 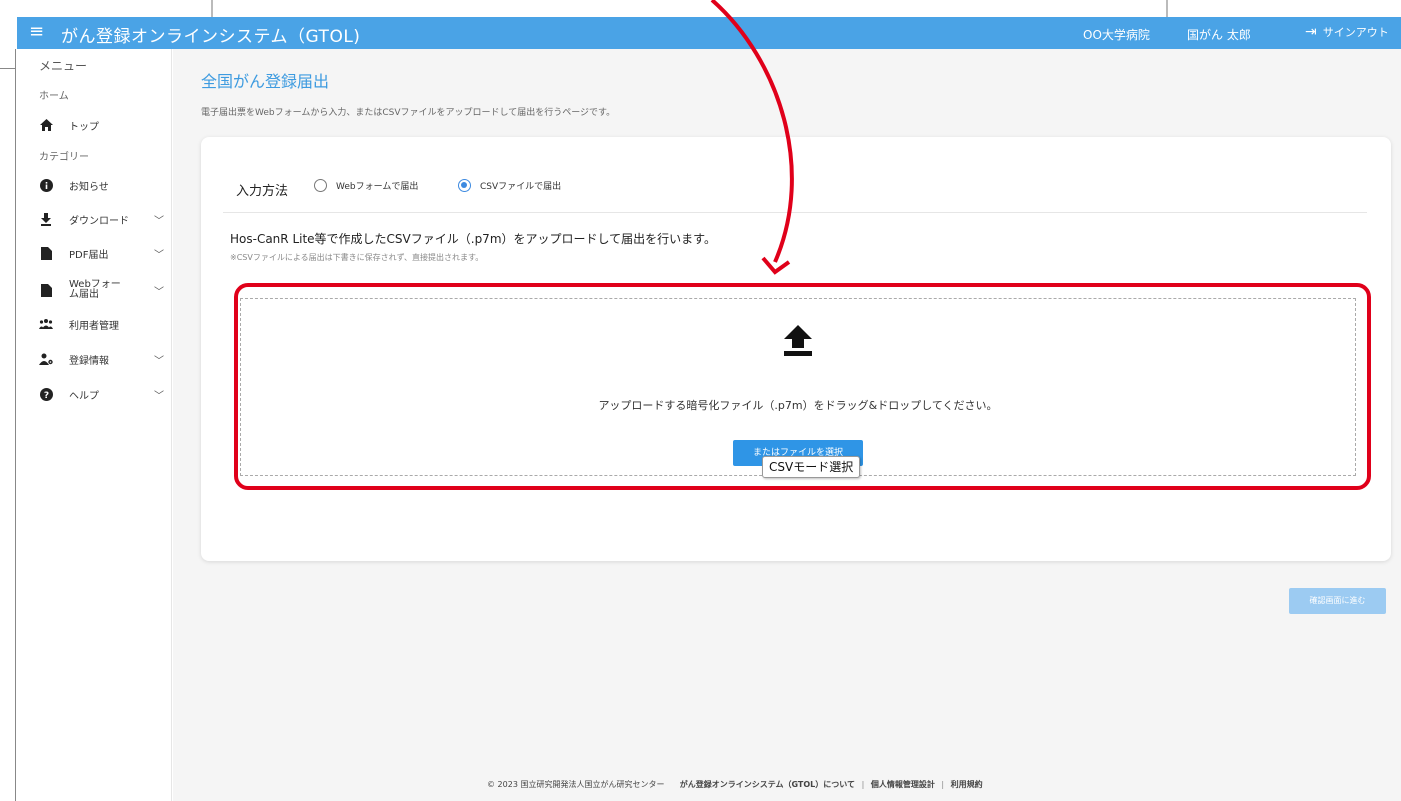 What do you see at coordinates (84, 127) in the screenshot?
I see `sidebar-item-label: トップ` at bounding box center [84, 127].